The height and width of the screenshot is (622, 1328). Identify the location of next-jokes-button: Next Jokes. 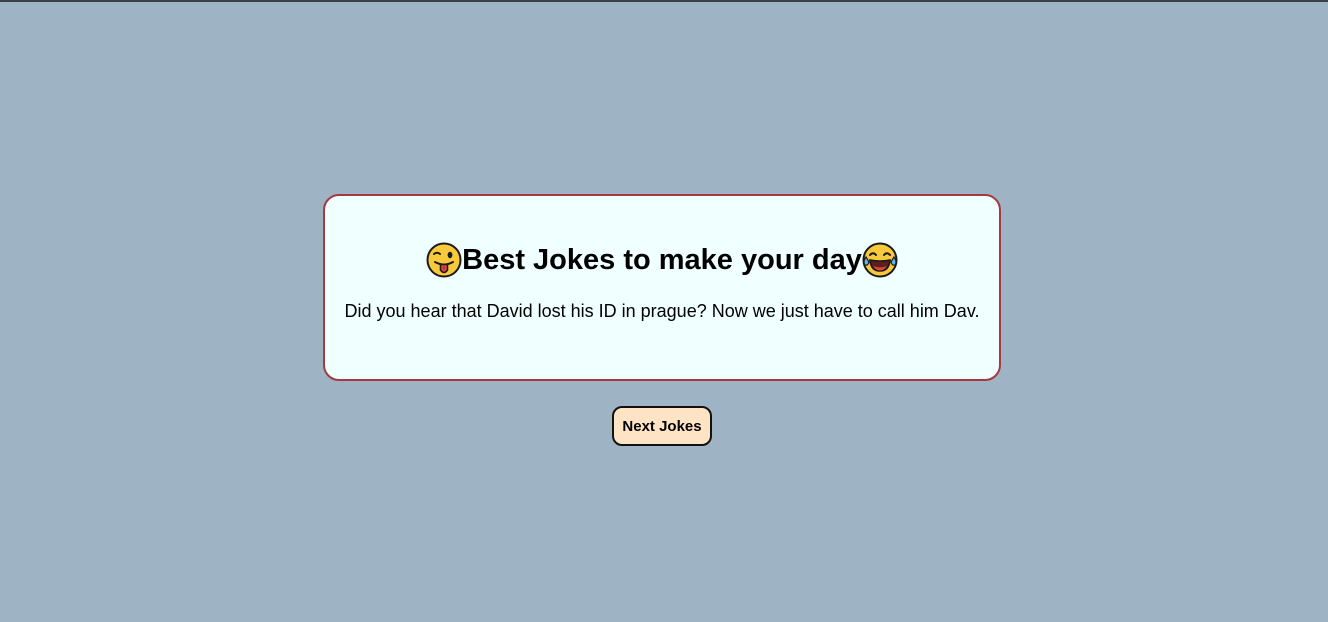
(662, 426).